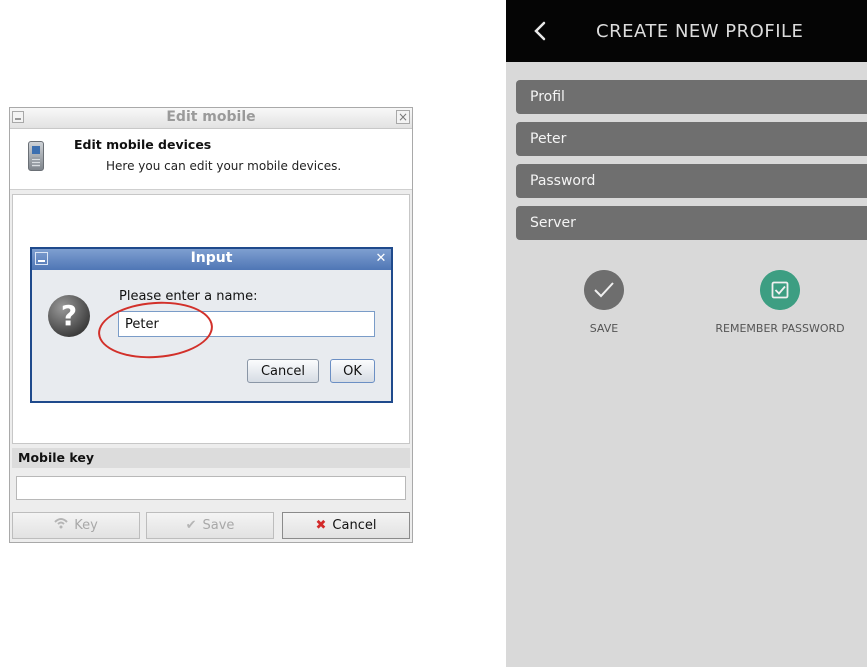  I want to click on password-field: Password, so click(691, 181).